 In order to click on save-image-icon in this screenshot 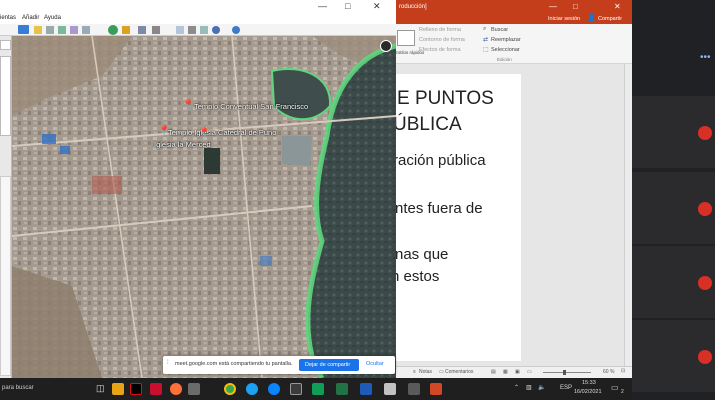, I will do `click(204, 30)`.